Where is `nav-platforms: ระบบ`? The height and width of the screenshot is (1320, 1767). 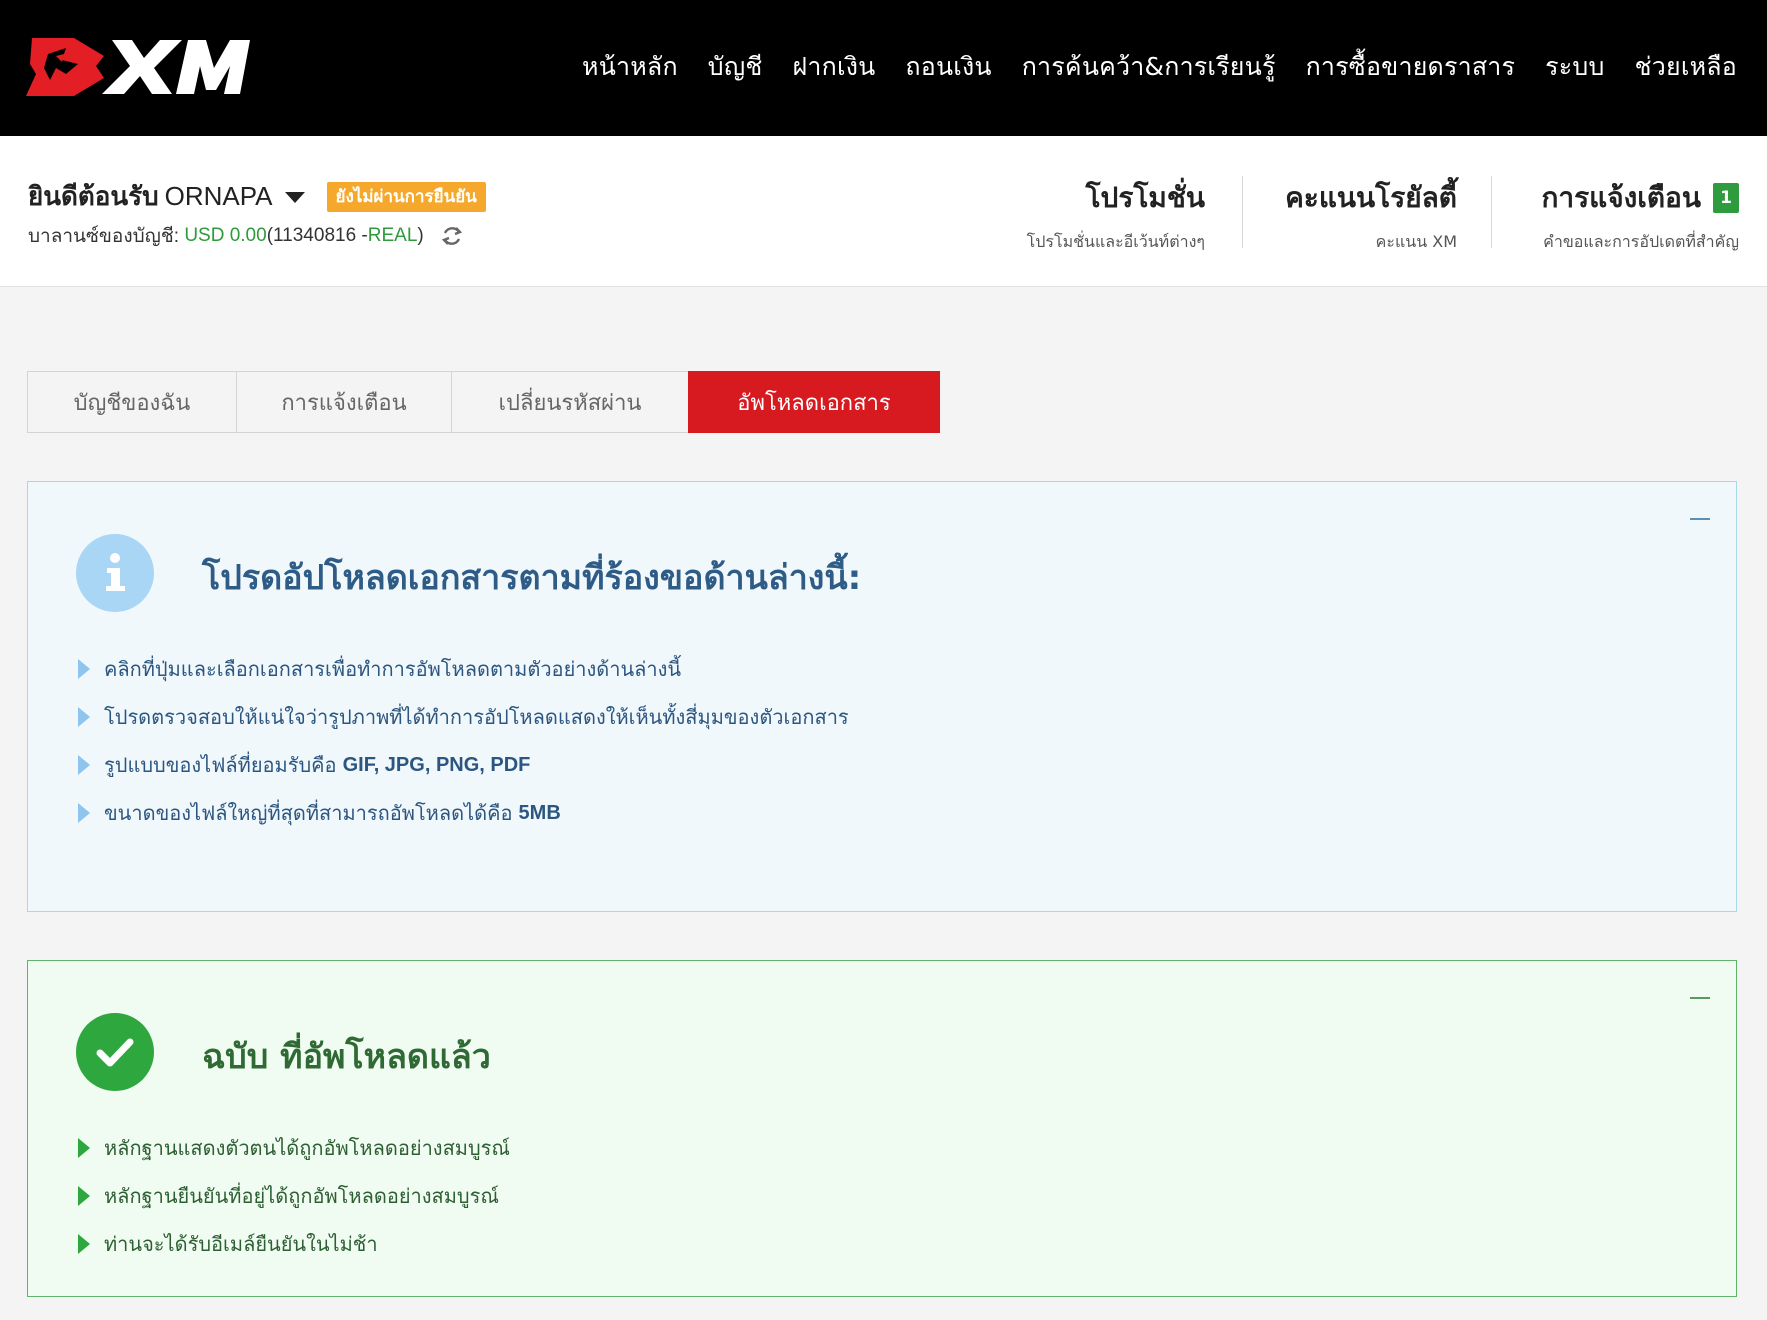
nav-platforms: ระบบ is located at coordinates (1574, 67).